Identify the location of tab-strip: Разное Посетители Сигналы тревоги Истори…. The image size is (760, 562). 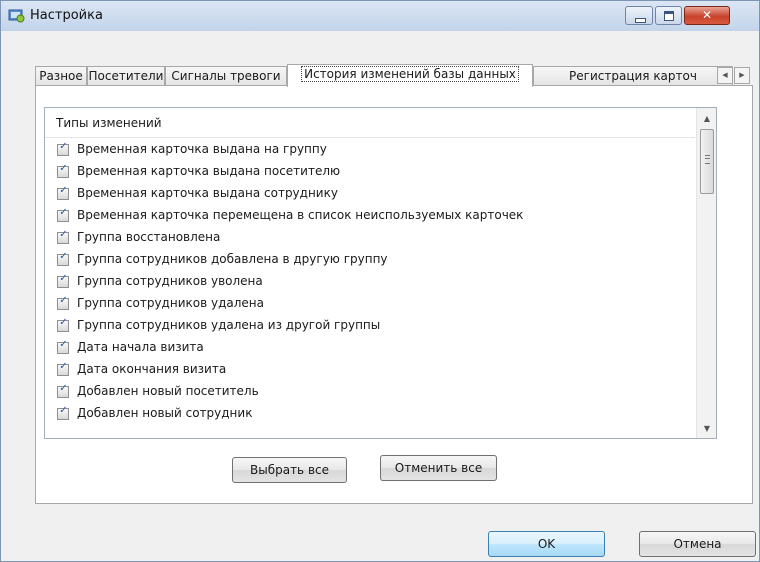
(394, 75).